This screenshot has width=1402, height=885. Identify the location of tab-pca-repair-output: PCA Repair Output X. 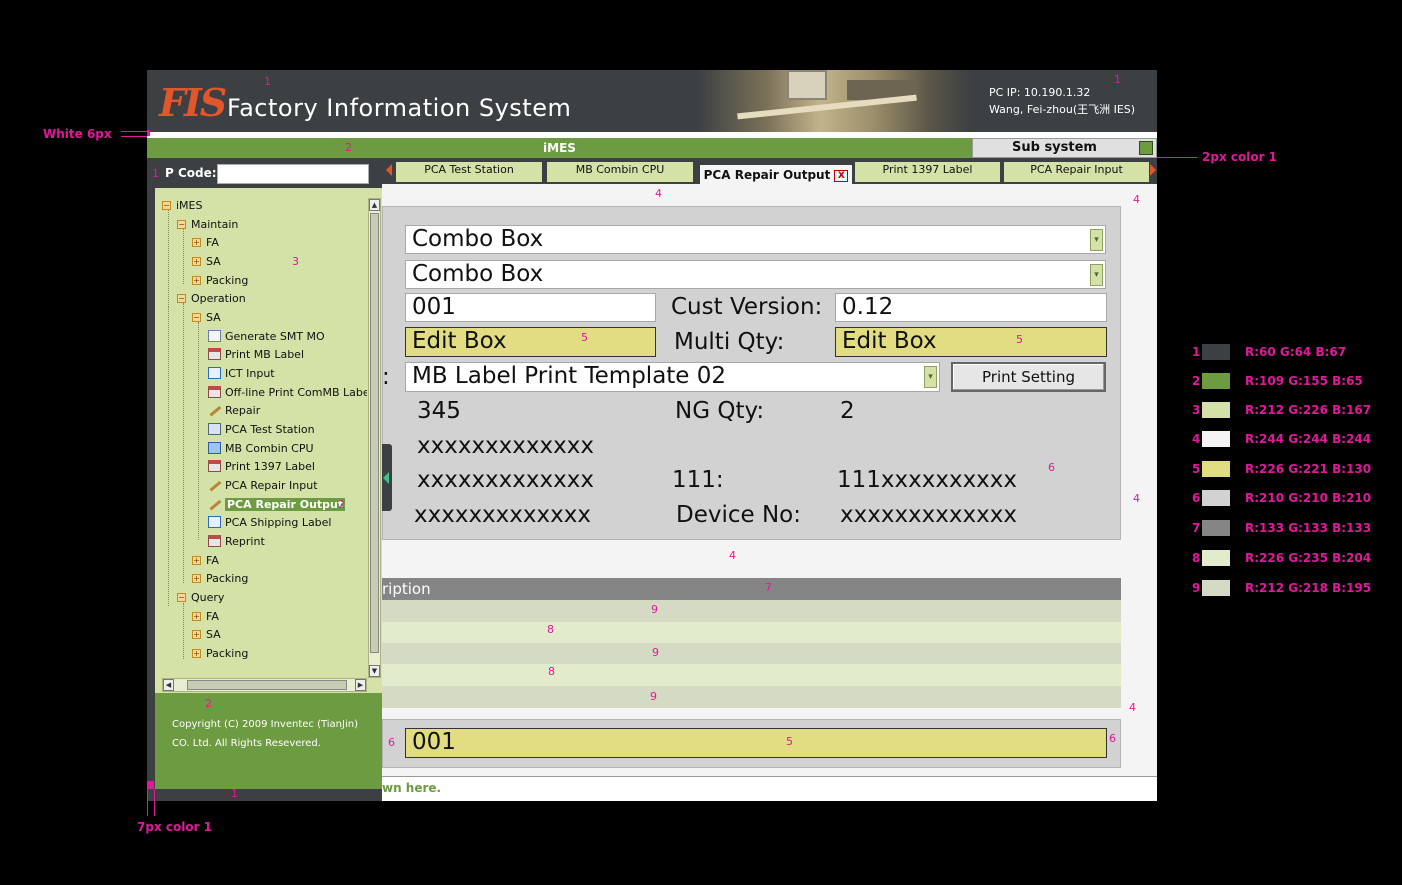
(776, 175).